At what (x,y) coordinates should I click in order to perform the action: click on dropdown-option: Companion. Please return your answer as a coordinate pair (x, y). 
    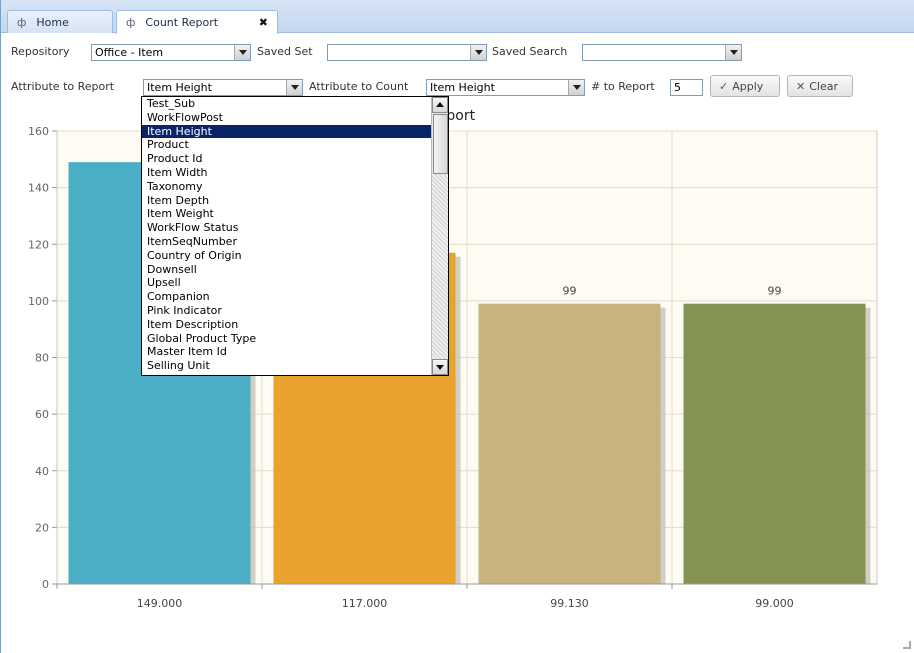
    Looking at the image, I should click on (295, 297).